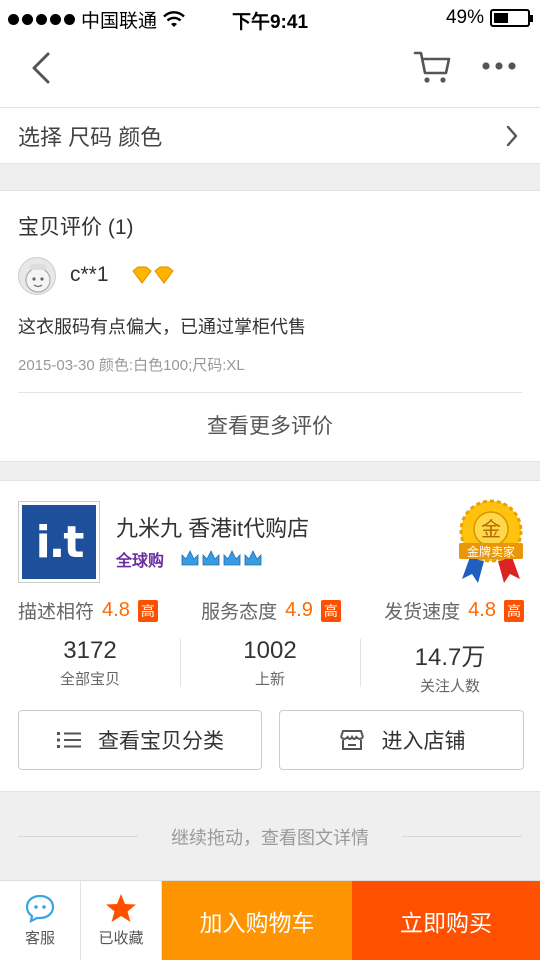 This screenshot has width=540, height=960. I want to click on buy-now-button: 立即购买, so click(446, 920).